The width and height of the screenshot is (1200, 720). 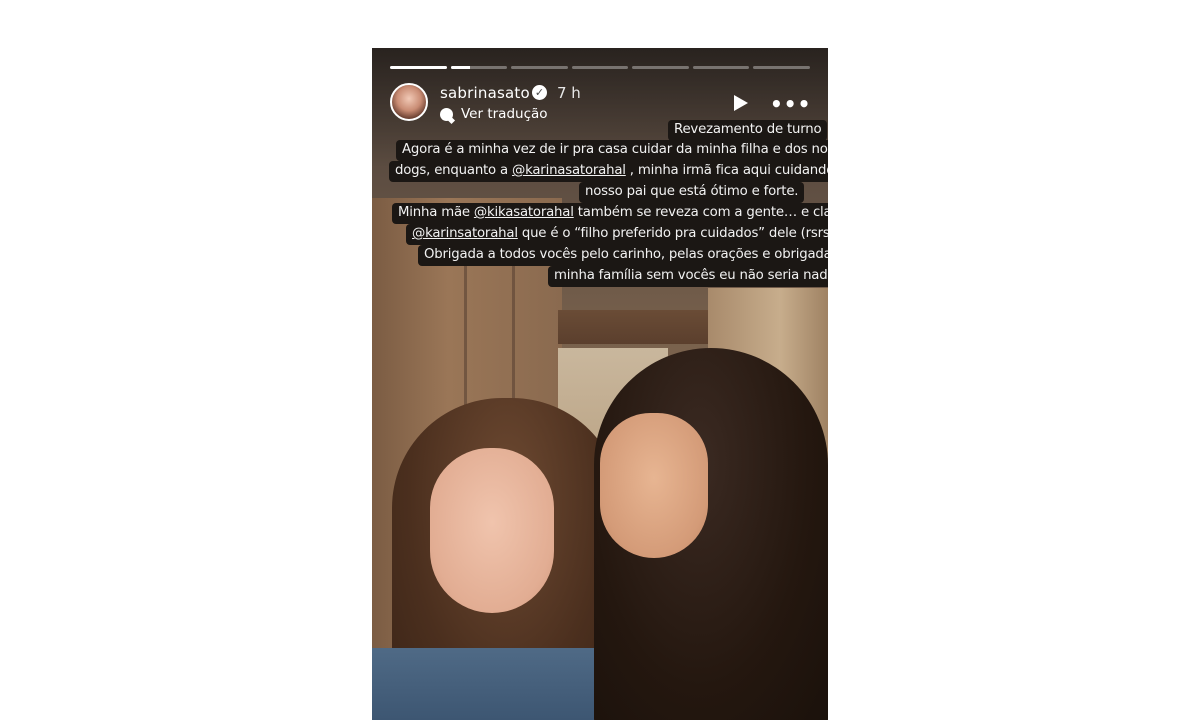 I want to click on avatar, so click(x=409, y=102).